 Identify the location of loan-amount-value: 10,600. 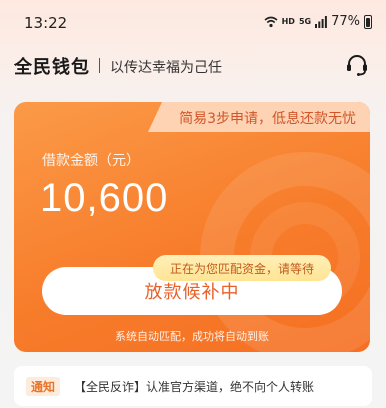
(104, 198).